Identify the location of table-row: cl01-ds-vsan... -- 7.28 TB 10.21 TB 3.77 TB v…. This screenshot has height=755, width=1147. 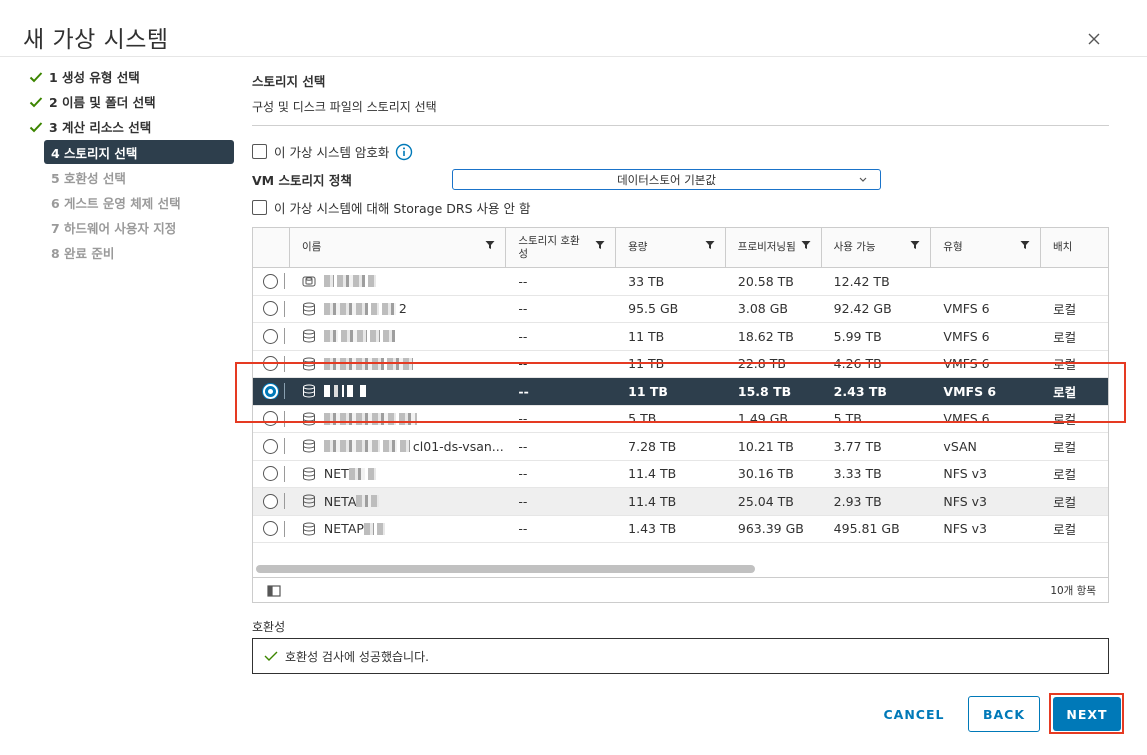
(680, 447).